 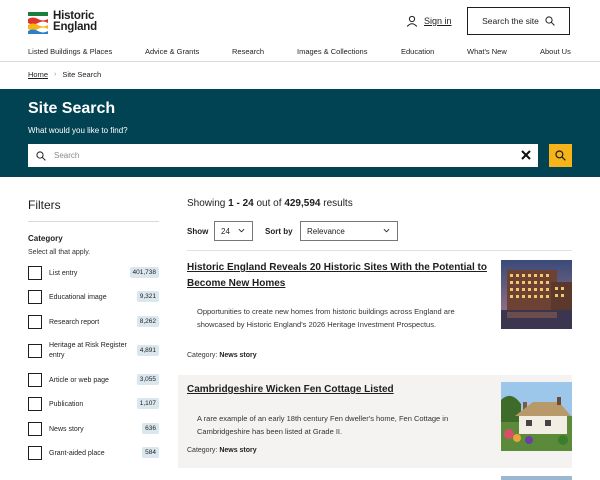 I want to click on nav-listed-buildings: Listed Buildings & Places, so click(x=70, y=51).